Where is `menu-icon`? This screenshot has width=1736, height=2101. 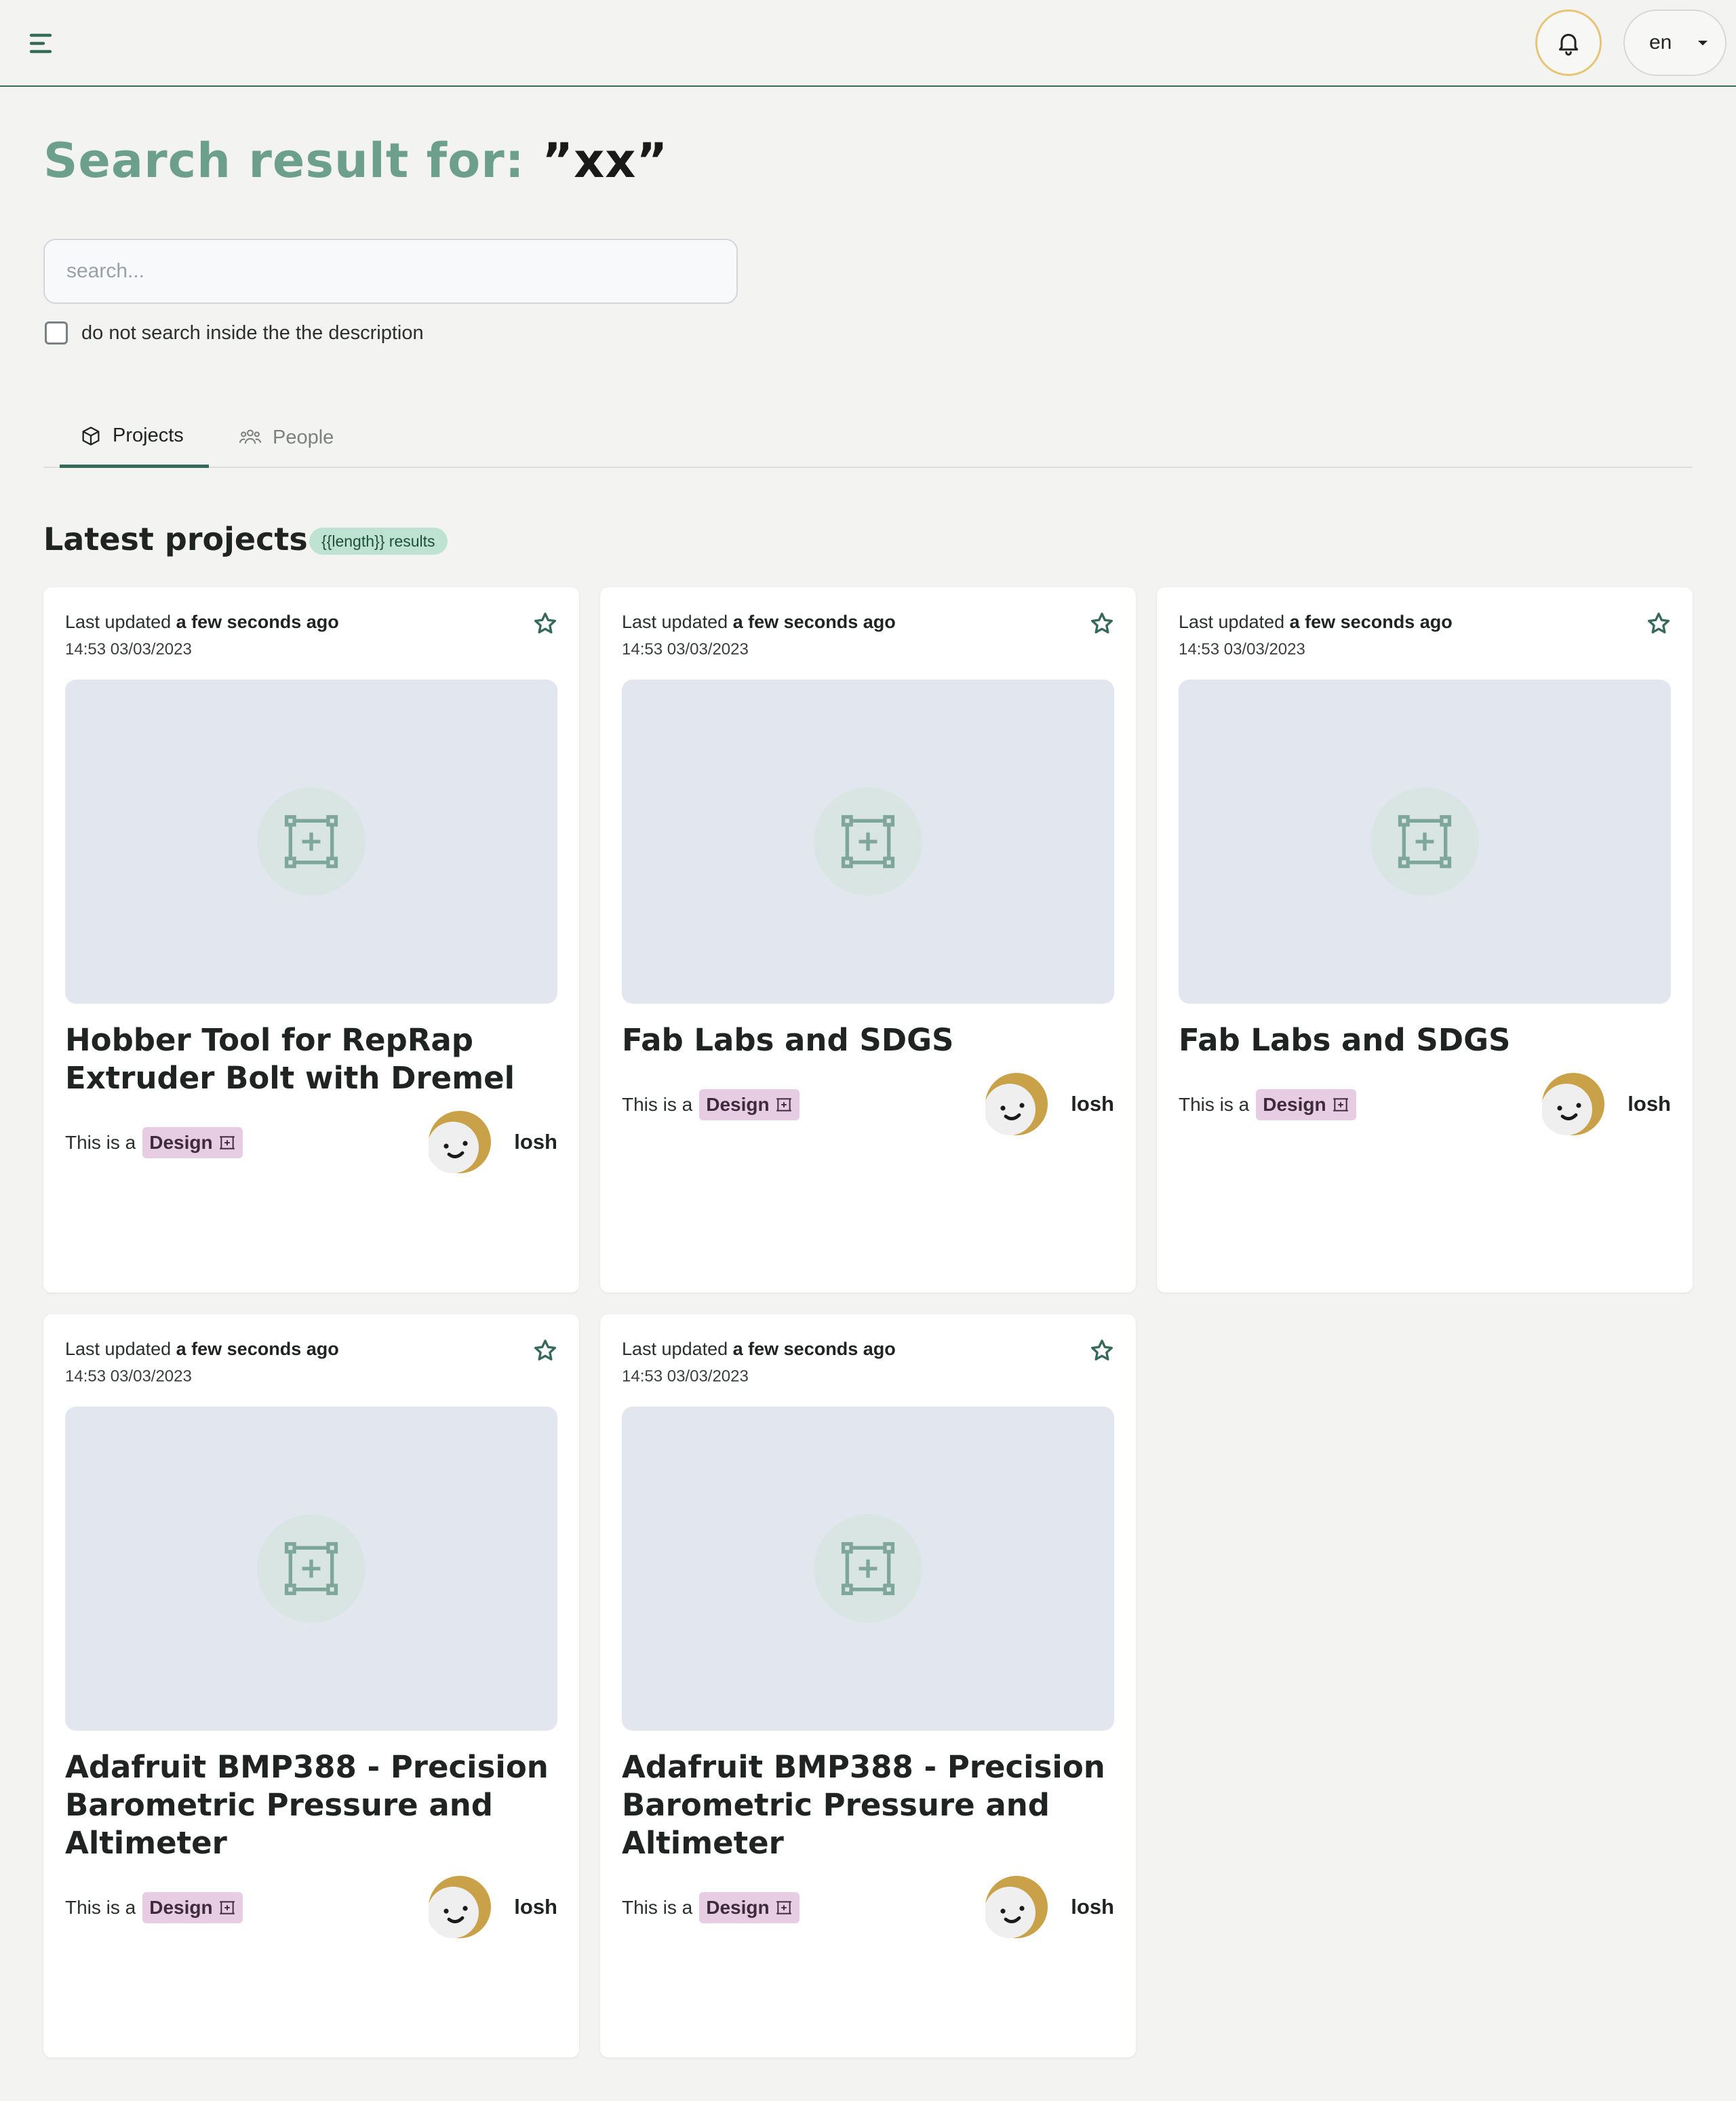
menu-icon is located at coordinates (43, 43).